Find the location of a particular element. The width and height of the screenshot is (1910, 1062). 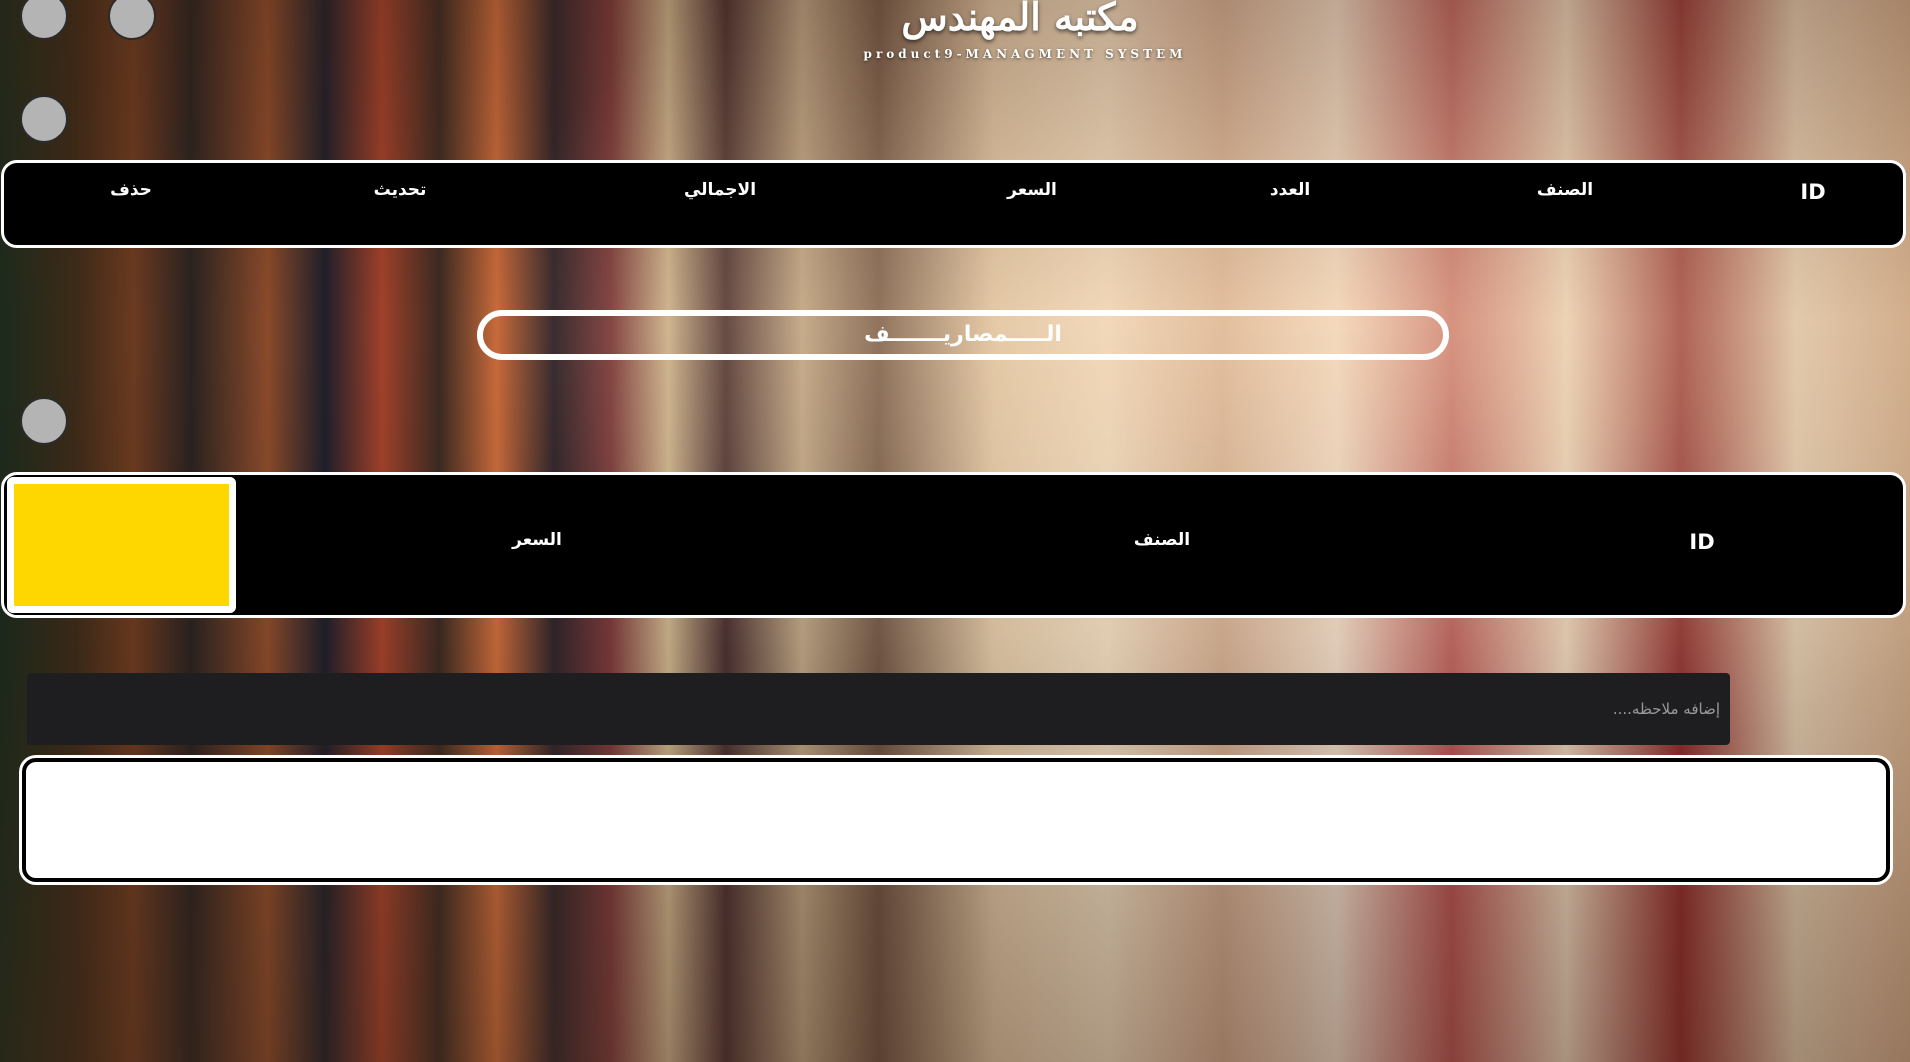

column-id: ID is located at coordinates (1813, 192).